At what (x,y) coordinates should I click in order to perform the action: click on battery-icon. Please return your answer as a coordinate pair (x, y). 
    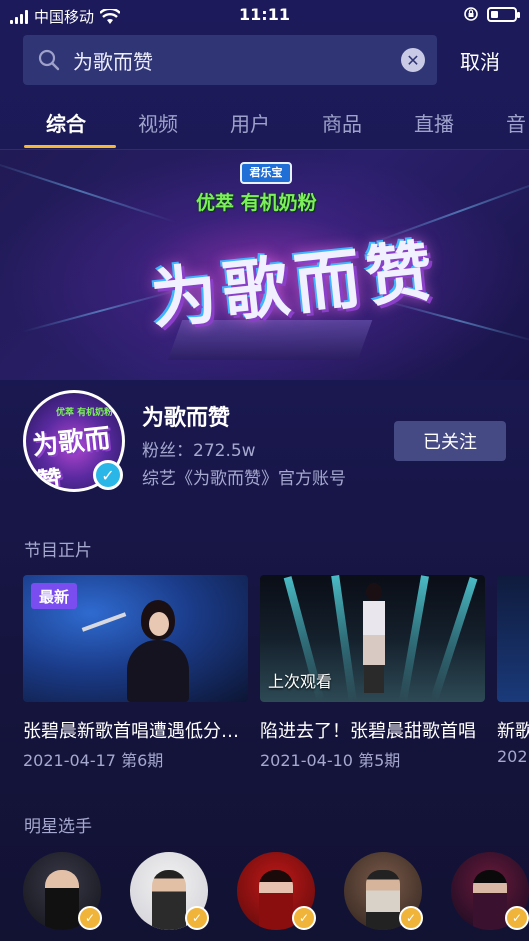
    Looking at the image, I should click on (503, 14).